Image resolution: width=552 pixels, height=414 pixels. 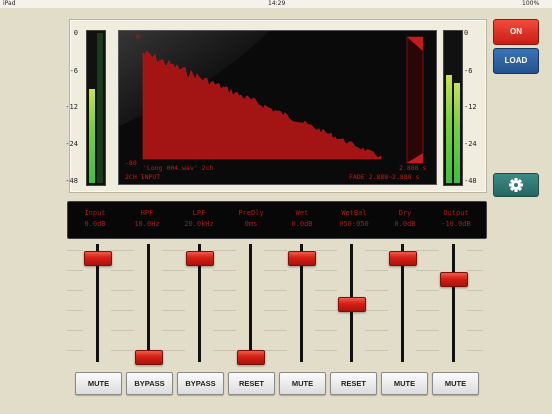 What do you see at coordinates (100, 108) in the screenshot?
I see `input-meter-bar-right` at bounding box center [100, 108].